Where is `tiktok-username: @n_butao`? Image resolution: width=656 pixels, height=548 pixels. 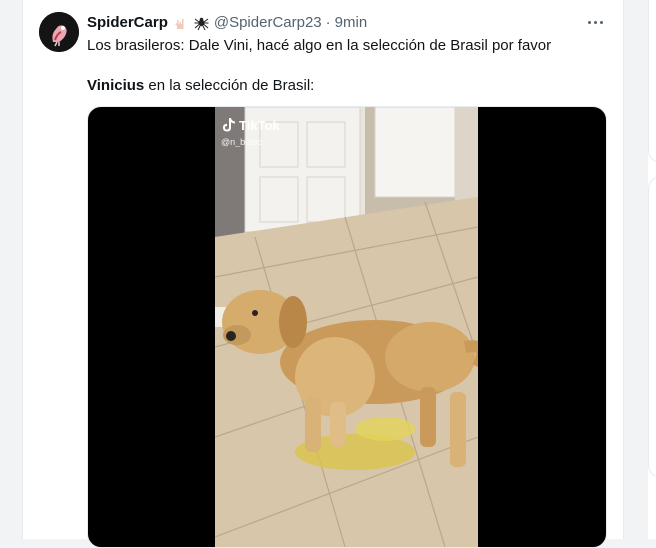 tiktok-username: @n_butao is located at coordinates (242, 142).